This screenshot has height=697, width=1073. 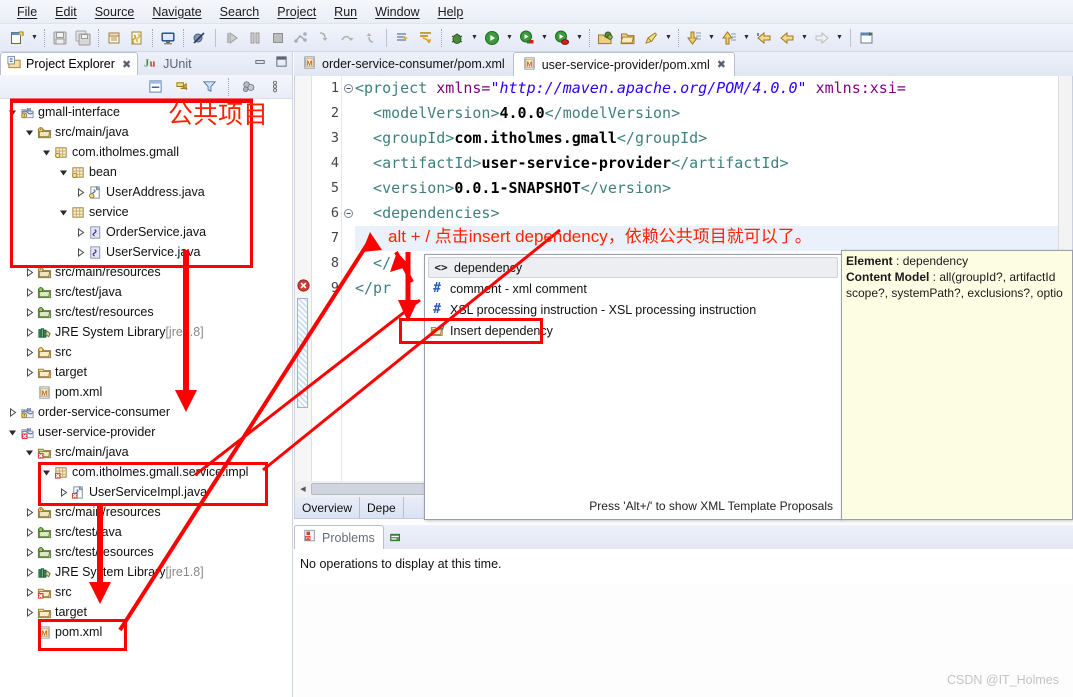 I want to click on code-line: <modelVersion>4.0.0</modelVersion>, so click(x=713, y=113).